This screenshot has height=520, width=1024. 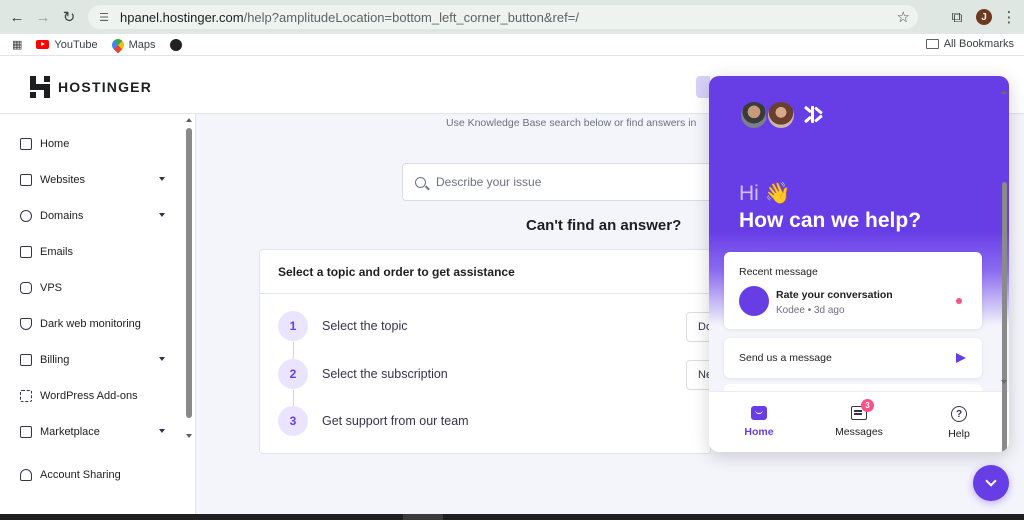 I want to click on sidebar-item-account-sharing: Account Sharing, so click(x=92, y=475).